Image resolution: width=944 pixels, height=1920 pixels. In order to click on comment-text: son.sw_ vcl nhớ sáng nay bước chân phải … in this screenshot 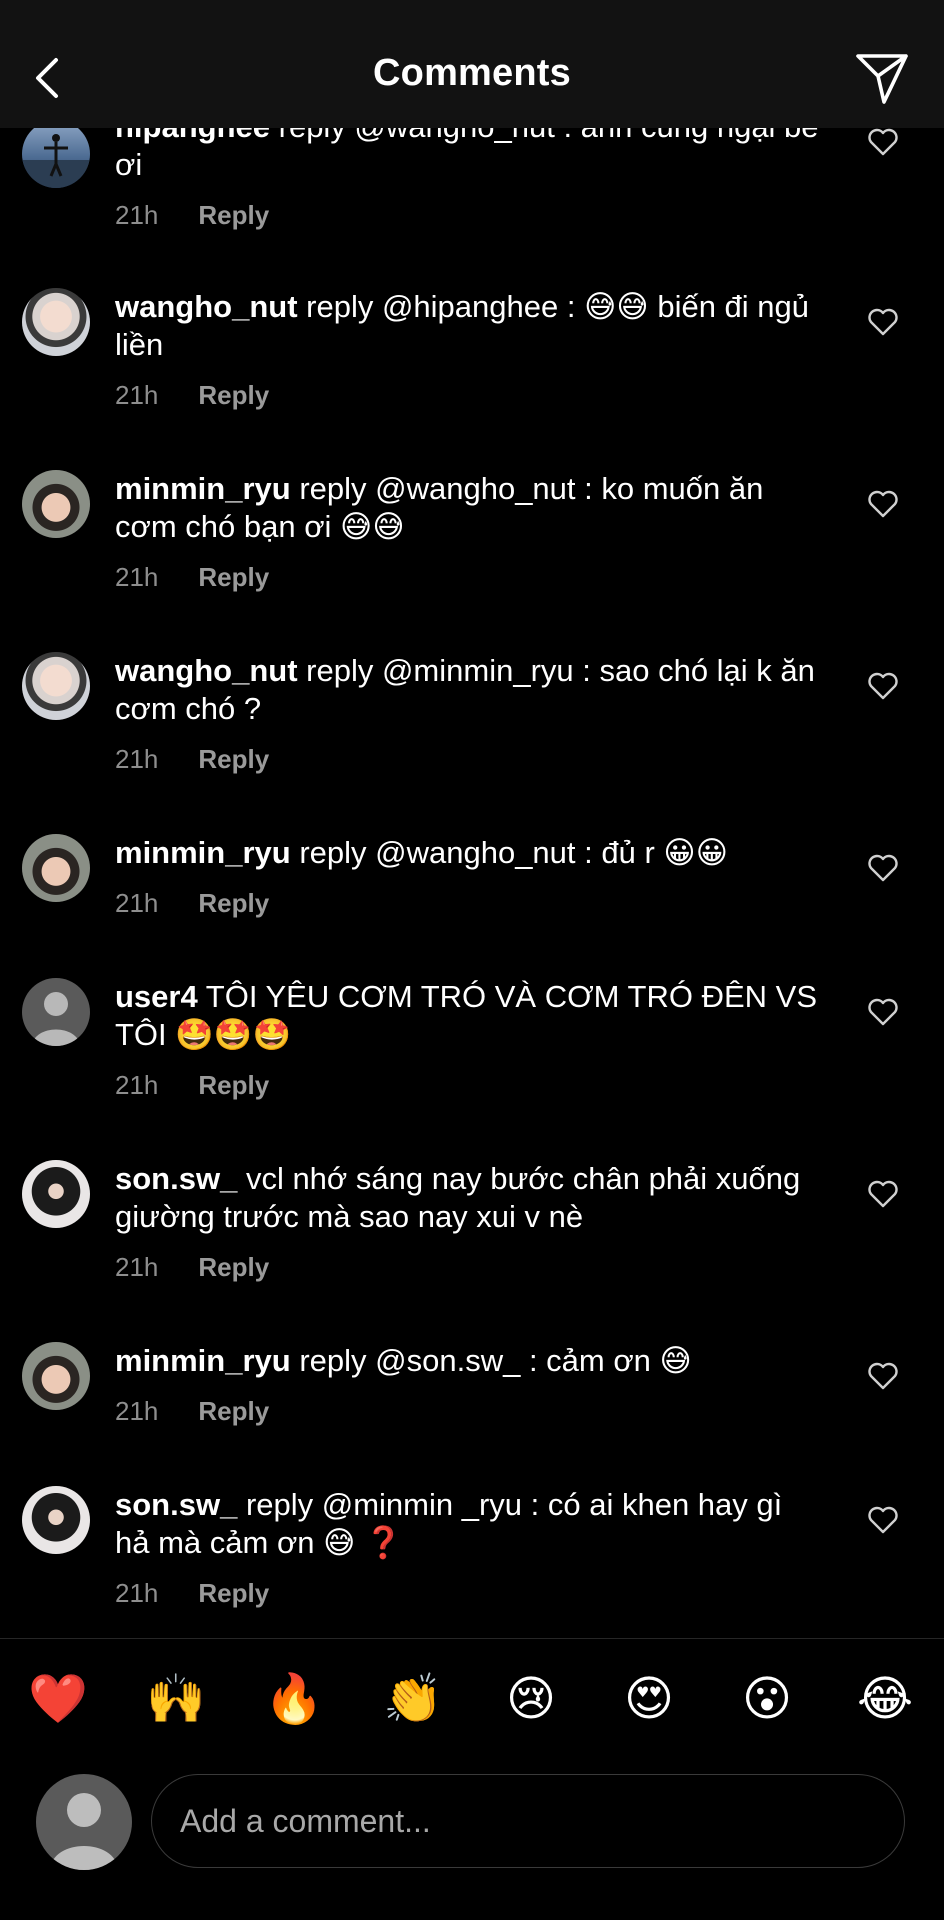, I will do `click(467, 1198)`.